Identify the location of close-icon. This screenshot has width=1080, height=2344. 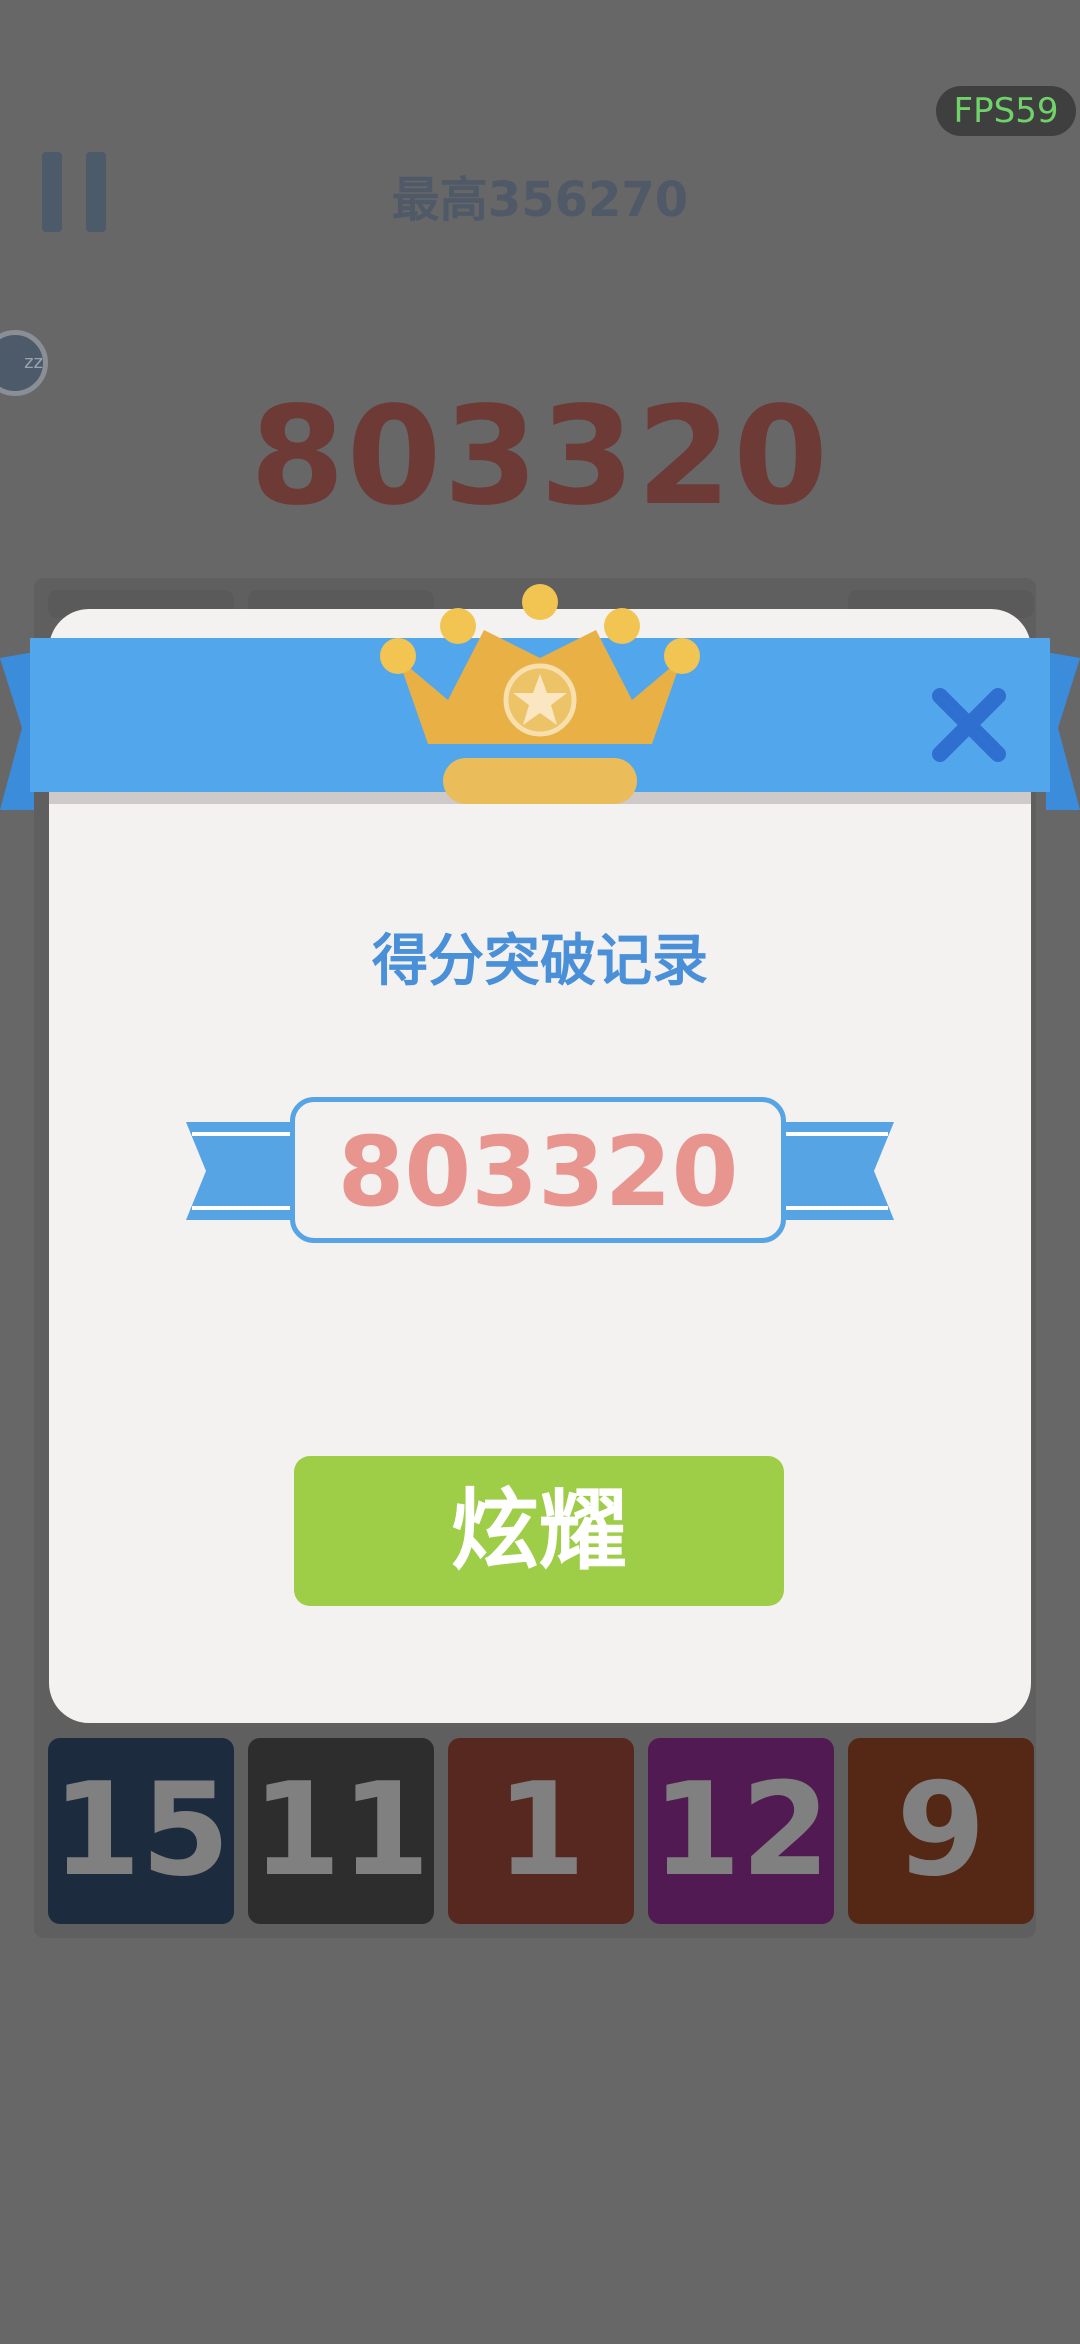
(969, 725).